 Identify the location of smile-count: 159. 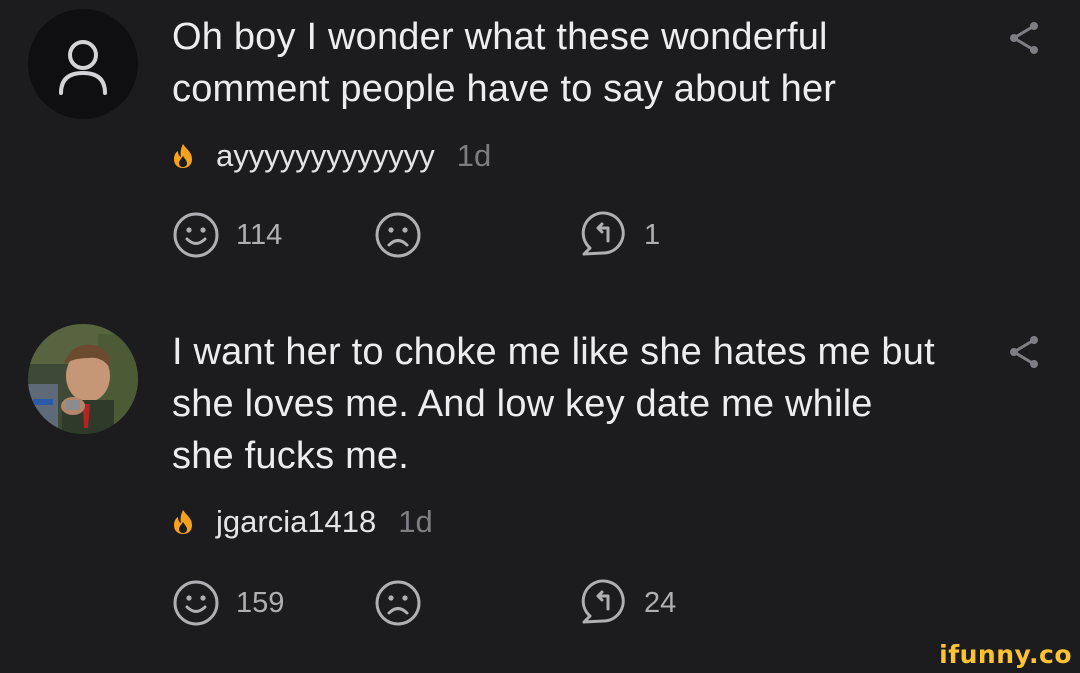
(260, 602).